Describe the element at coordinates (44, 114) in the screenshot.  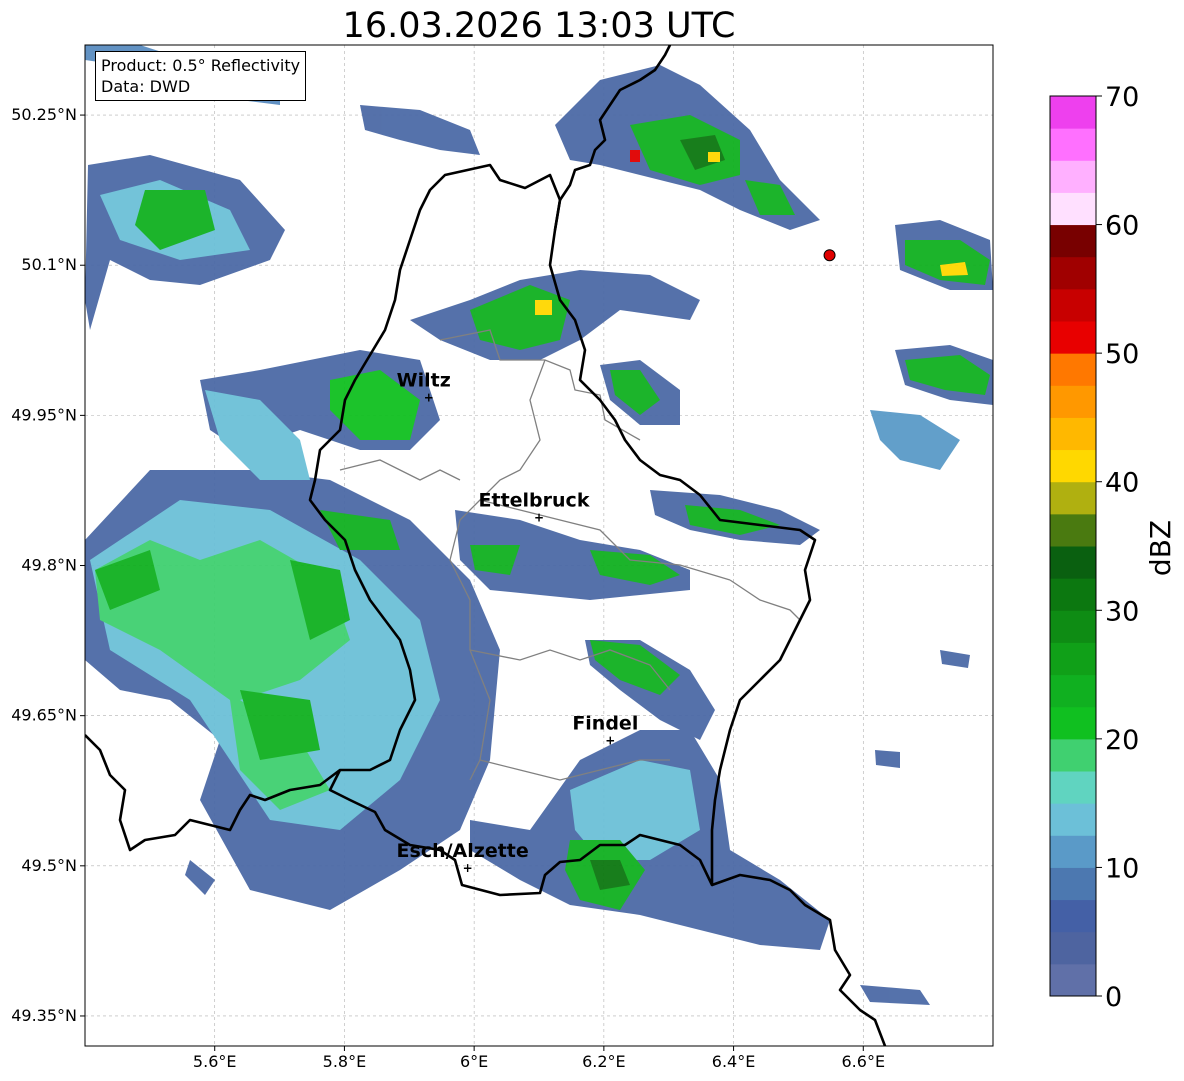
I see `y-tick-label: 50.25°N` at that location.